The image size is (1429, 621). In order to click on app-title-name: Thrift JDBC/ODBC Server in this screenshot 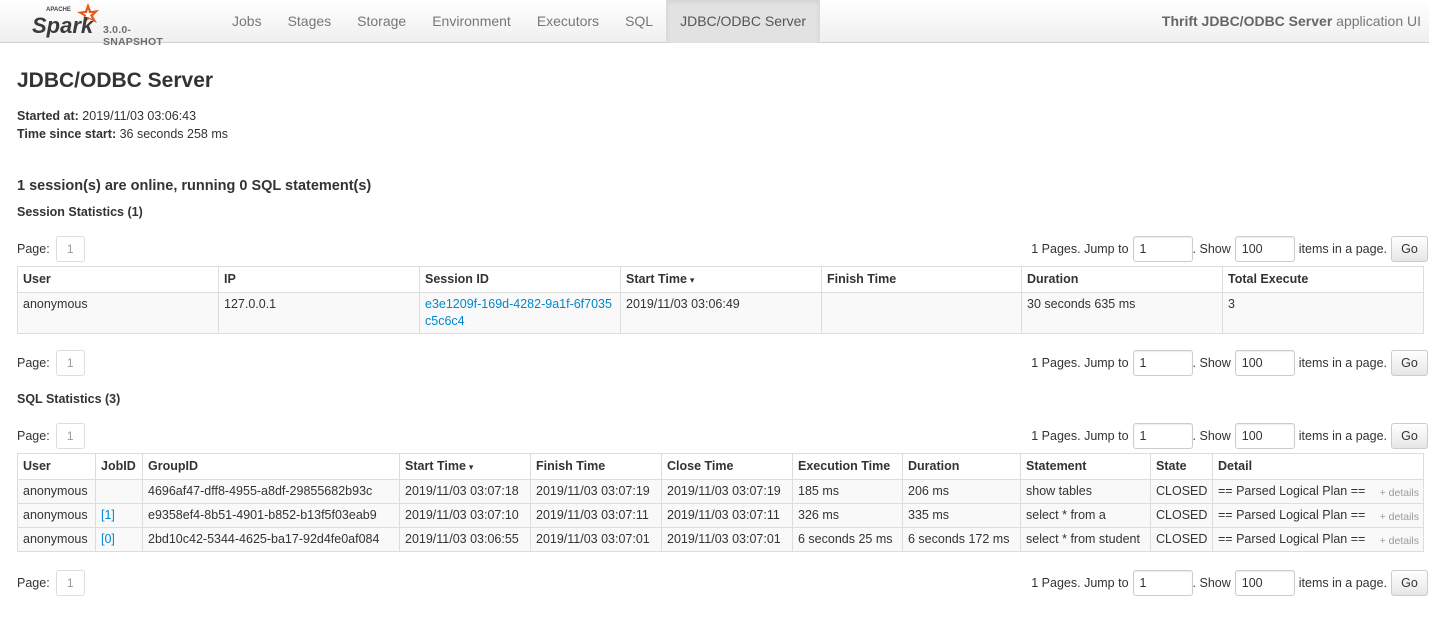, I will do `click(1247, 21)`.